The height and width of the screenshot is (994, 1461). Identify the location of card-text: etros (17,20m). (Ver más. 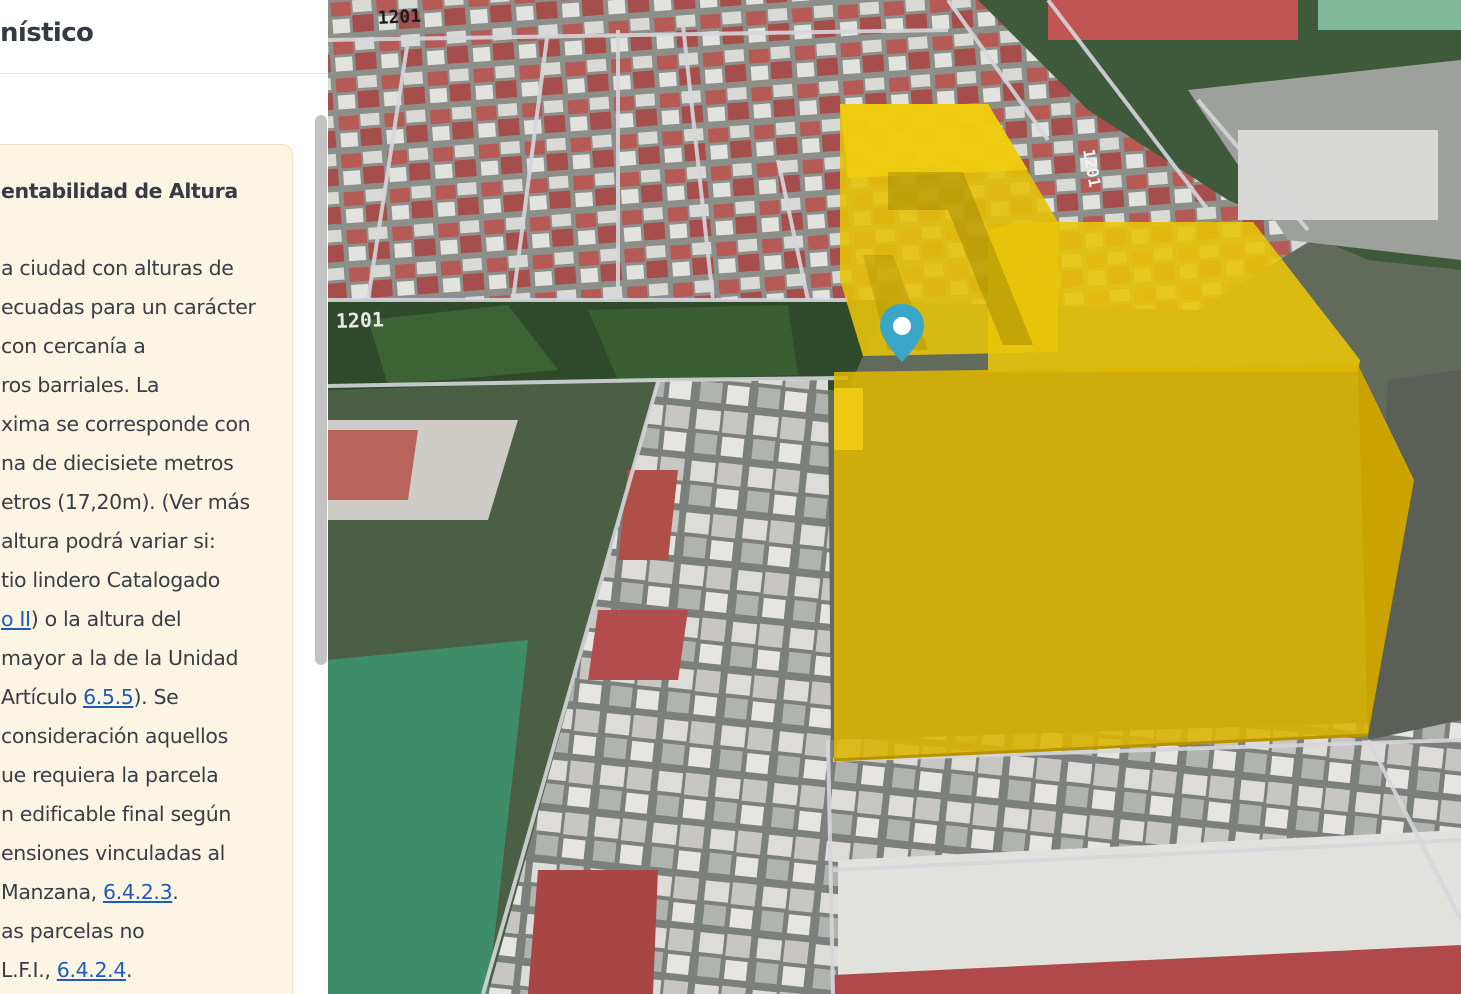
(125, 502).